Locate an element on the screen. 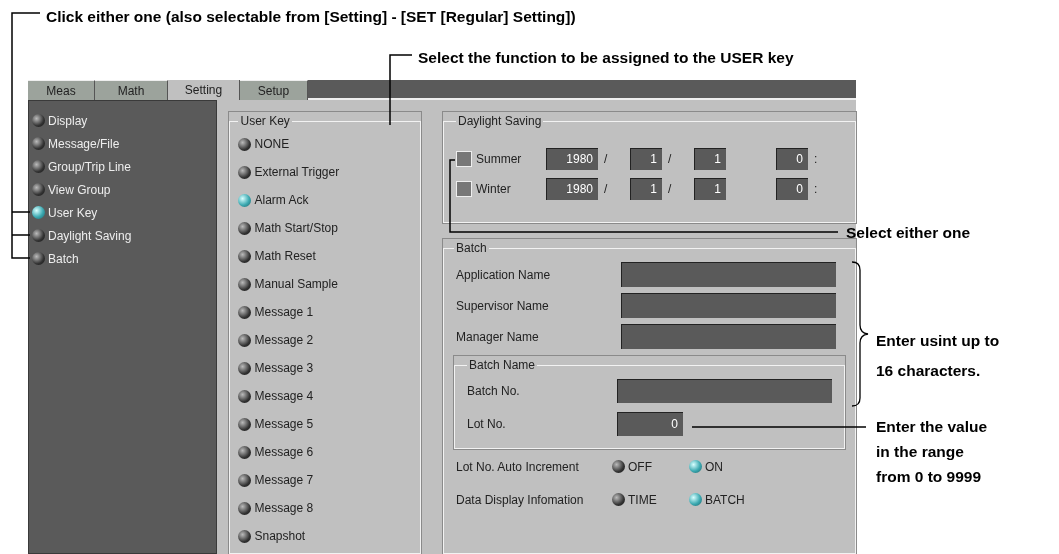 The image size is (1059, 554). group-title: User Key is located at coordinates (265, 121).